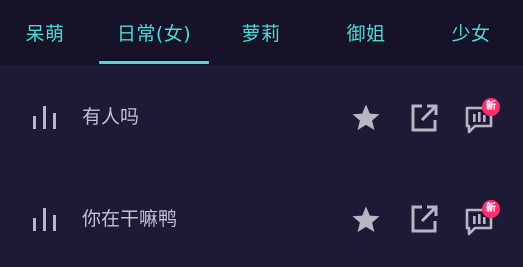  I want to click on item-title: 你在干嘛鸭, so click(130, 219).